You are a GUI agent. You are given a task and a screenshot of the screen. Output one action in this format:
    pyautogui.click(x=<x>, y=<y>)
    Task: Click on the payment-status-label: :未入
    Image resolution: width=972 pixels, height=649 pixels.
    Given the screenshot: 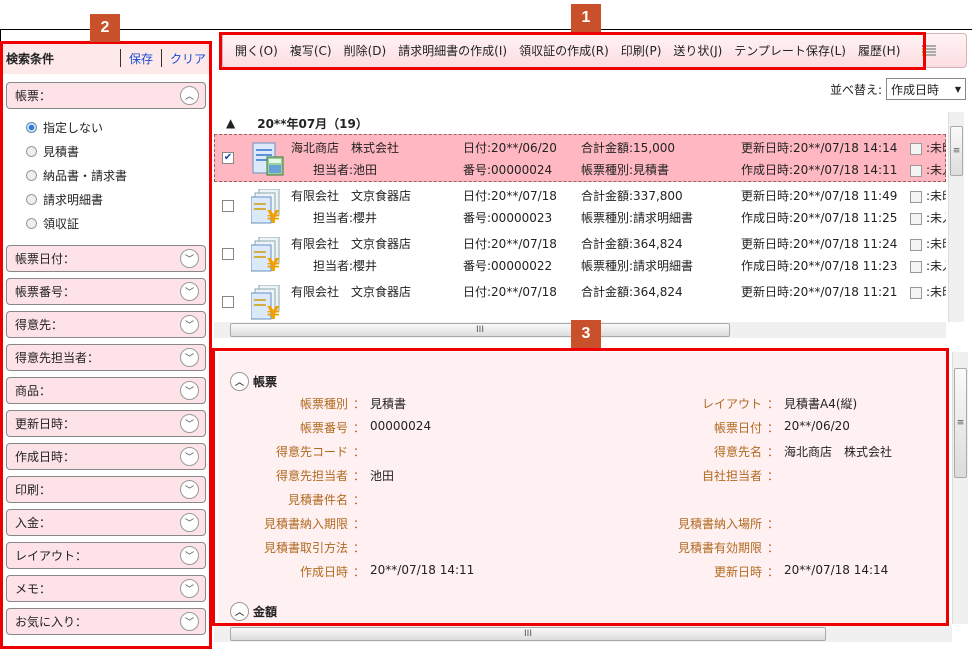 What is the action you would take?
    pyautogui.click(x=936, y=170)
    